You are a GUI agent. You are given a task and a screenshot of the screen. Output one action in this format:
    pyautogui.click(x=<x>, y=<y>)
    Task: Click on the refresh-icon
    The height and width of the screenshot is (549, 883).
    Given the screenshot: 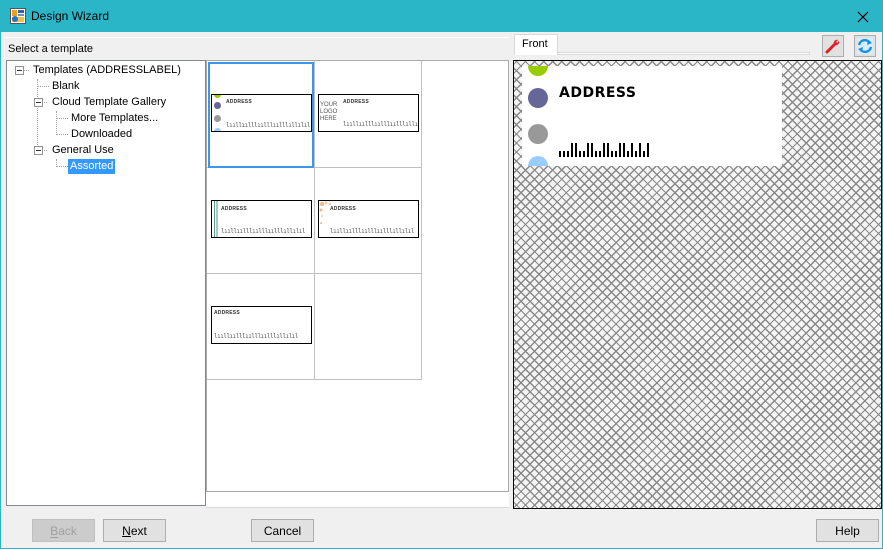 What is the action you would take?
    pyautogui.click(x=865, y=46)
    